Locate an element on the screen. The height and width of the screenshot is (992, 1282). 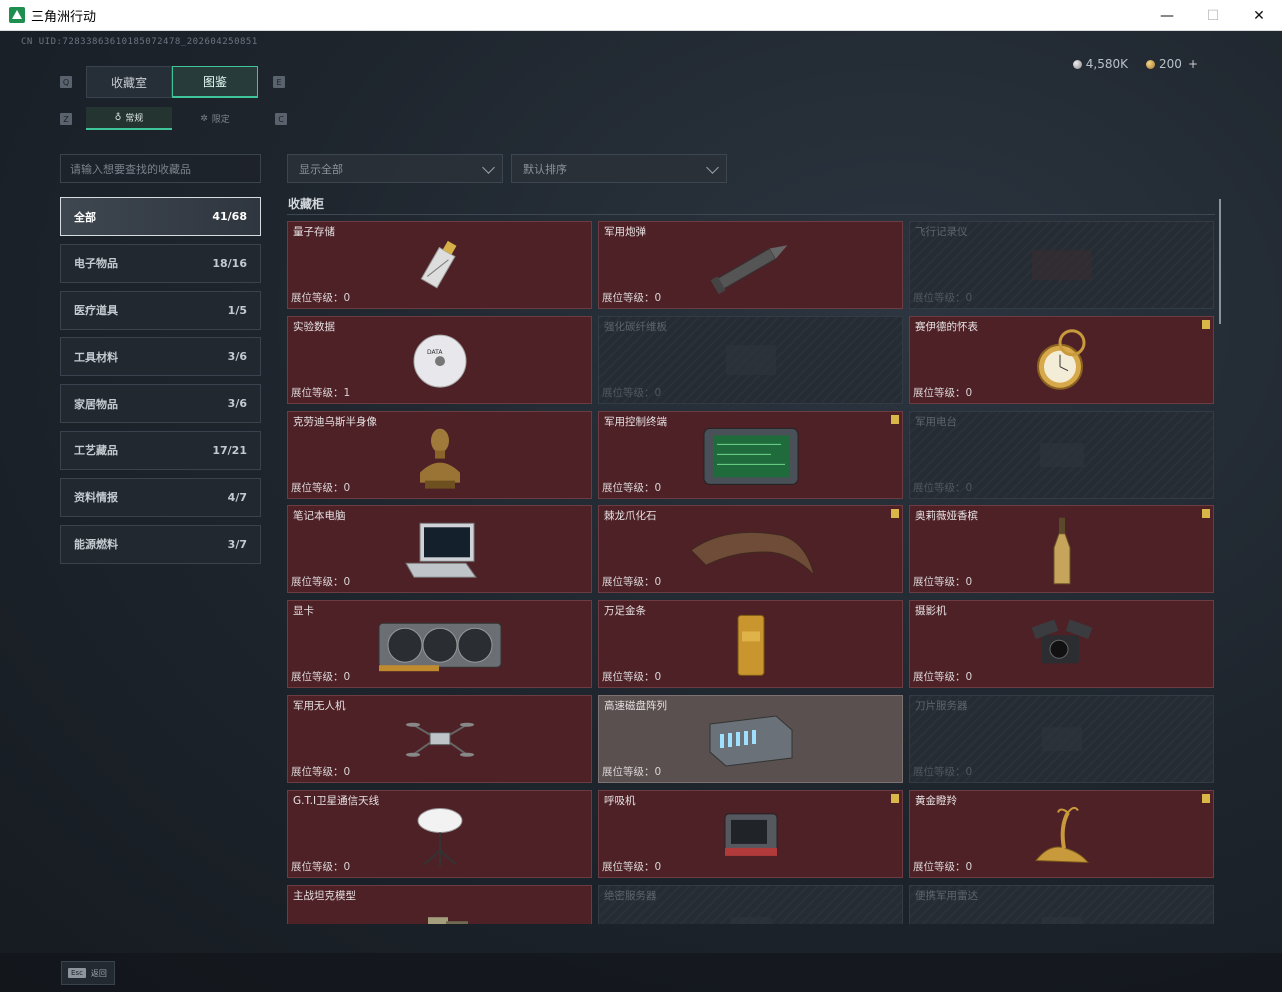
carbon-plate-icon is located at coordinates (751, 362).